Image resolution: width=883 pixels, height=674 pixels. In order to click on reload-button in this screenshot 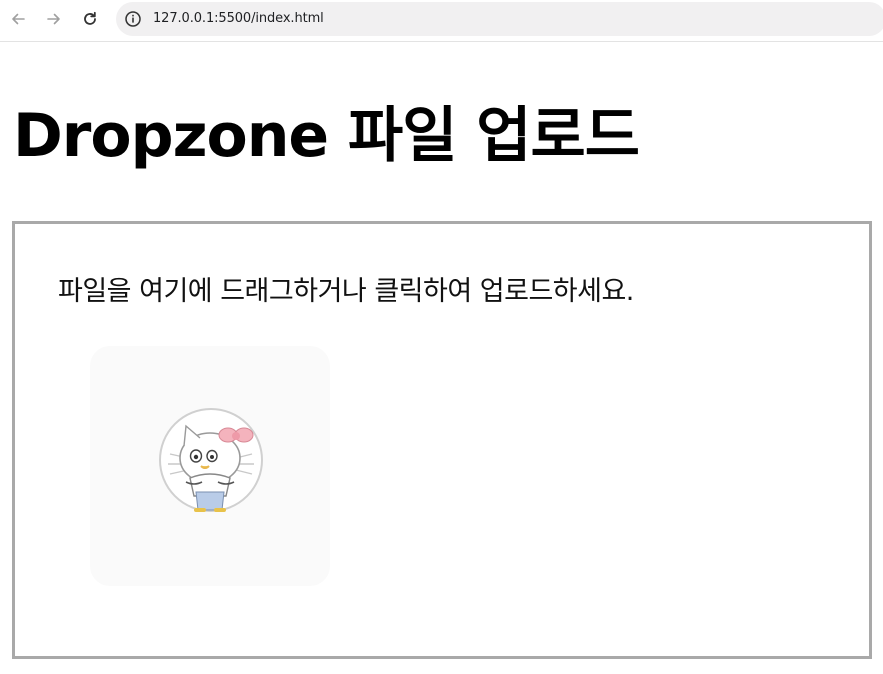, I will do `click(90, 19)`.